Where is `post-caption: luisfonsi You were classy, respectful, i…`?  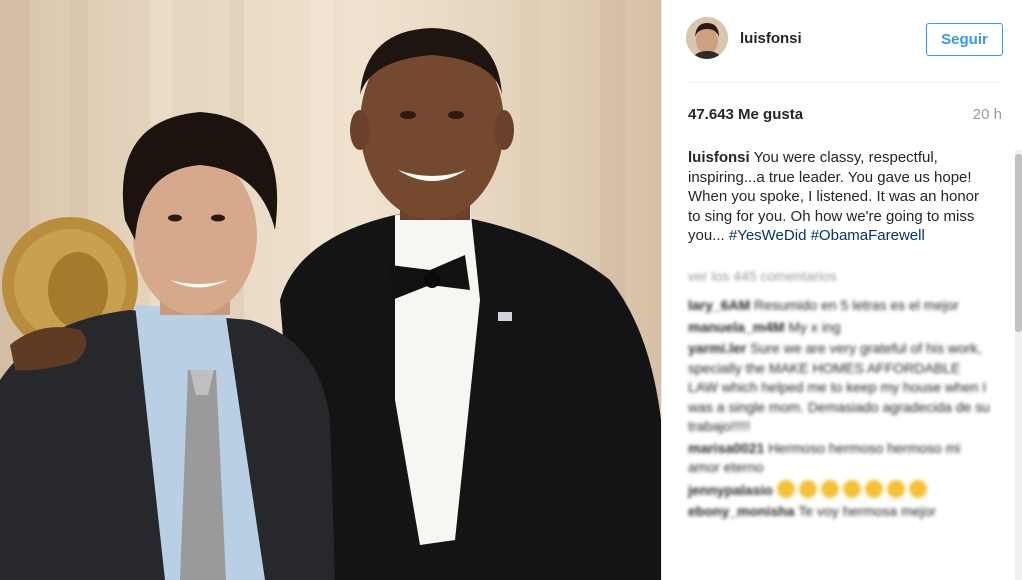
post-caption: luisfonsi You were classy, respectful, i… is located at coordinates (838, 197).